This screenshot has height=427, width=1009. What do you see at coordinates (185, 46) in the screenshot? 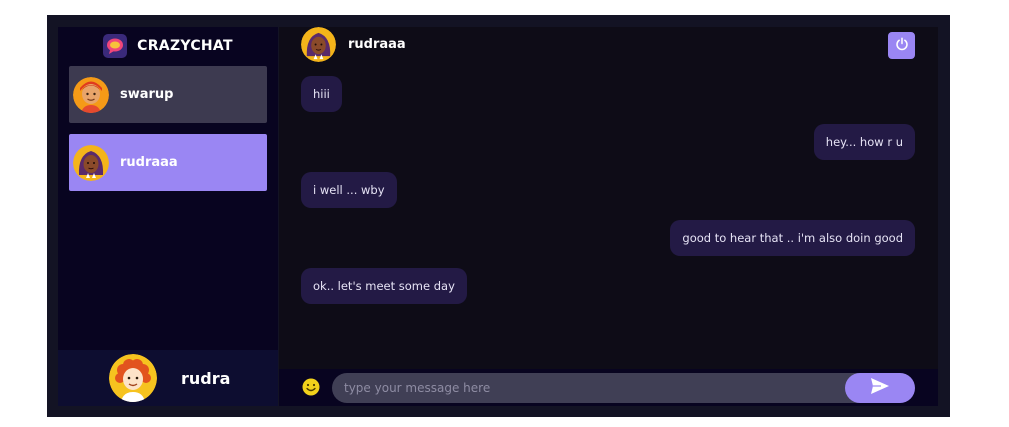
I see `brand-name: CRAZYCHAT` at bounding box center [185, 46].